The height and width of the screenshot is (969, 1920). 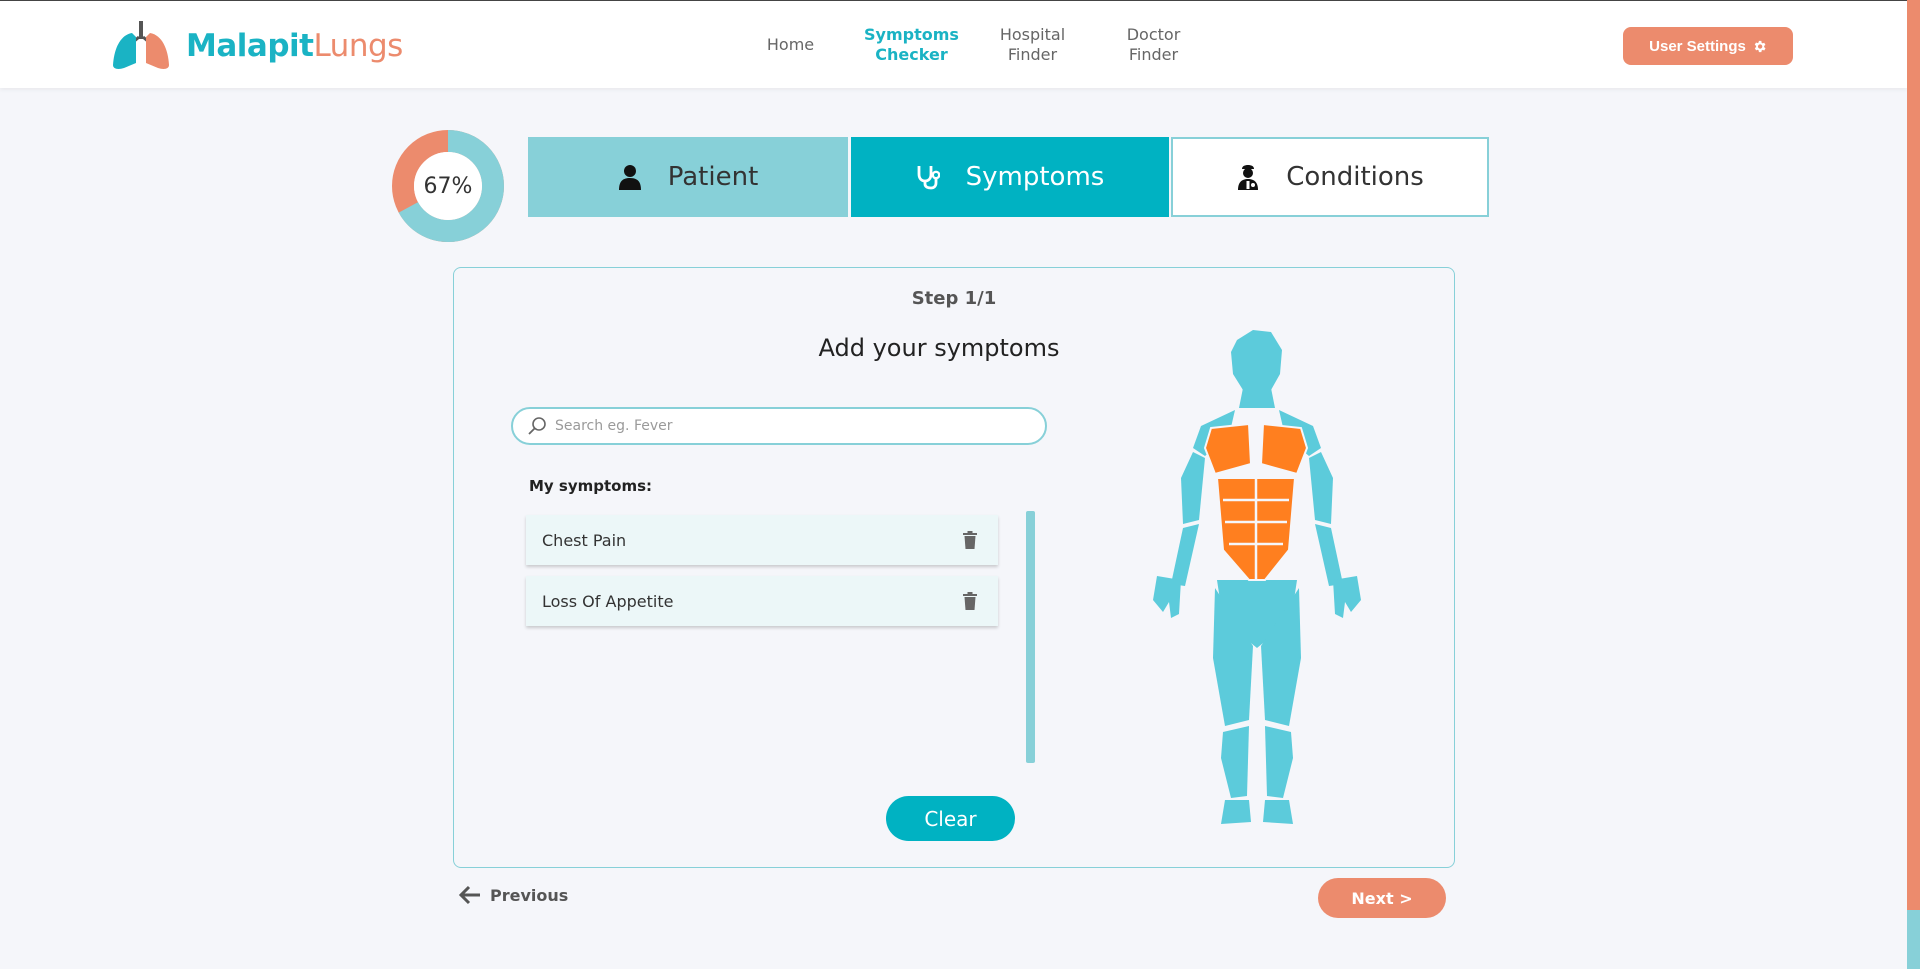 What do you see at coordinates (790, 45) in the screenshot?
I see `nav-home: Home` at bounding box center [790, 45].